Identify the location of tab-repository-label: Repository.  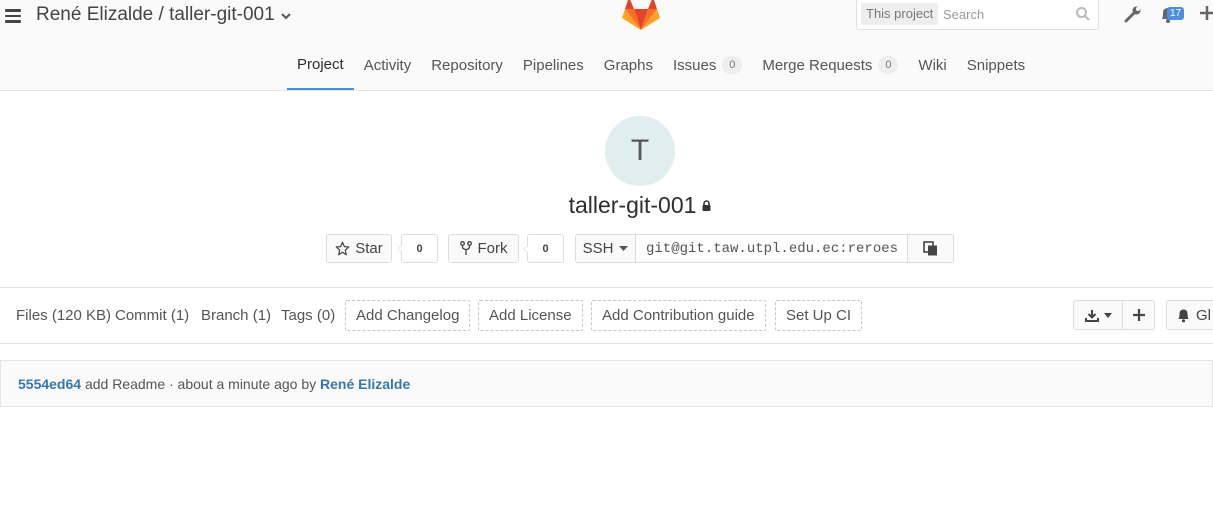
(467, 65).